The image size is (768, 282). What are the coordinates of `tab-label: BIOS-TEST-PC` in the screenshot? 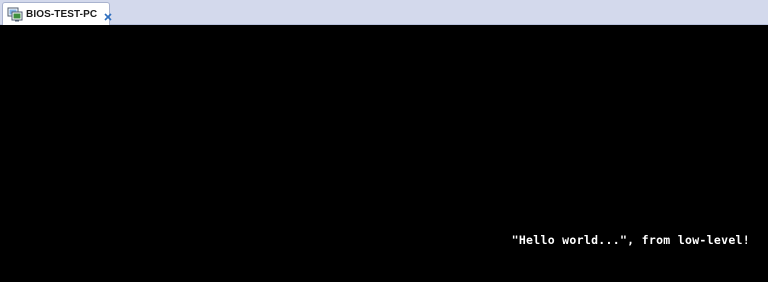 It's located at (62, 14).